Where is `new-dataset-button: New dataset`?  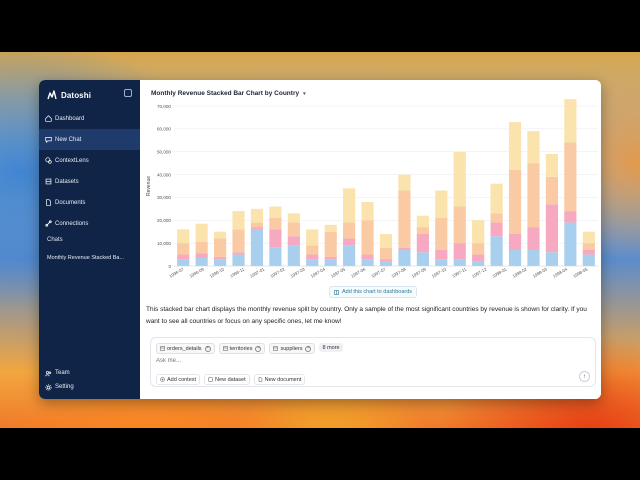 new-dataset-button: New dataset is located at coordinates (227, 379).